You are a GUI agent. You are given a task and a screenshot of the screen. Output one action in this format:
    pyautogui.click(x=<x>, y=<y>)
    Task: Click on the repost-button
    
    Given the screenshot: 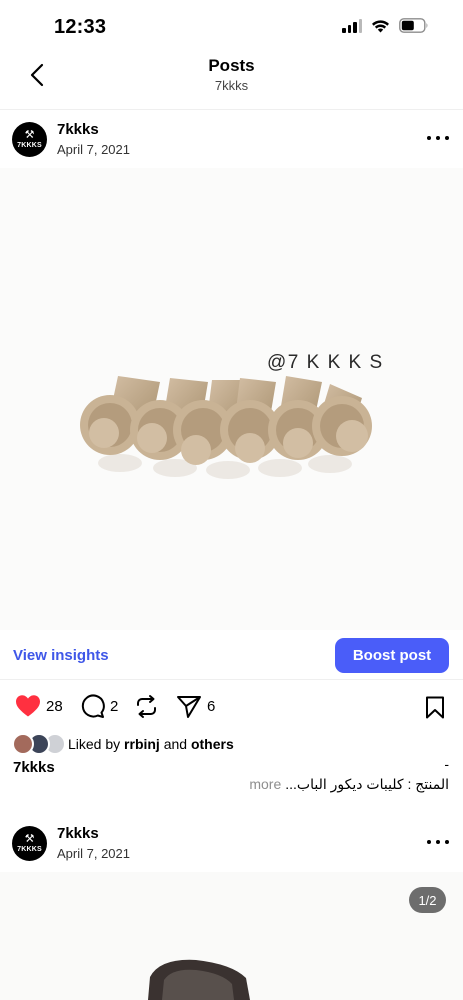 What is the action you would take?
    pyautogui.click(x=146, y=706)
    